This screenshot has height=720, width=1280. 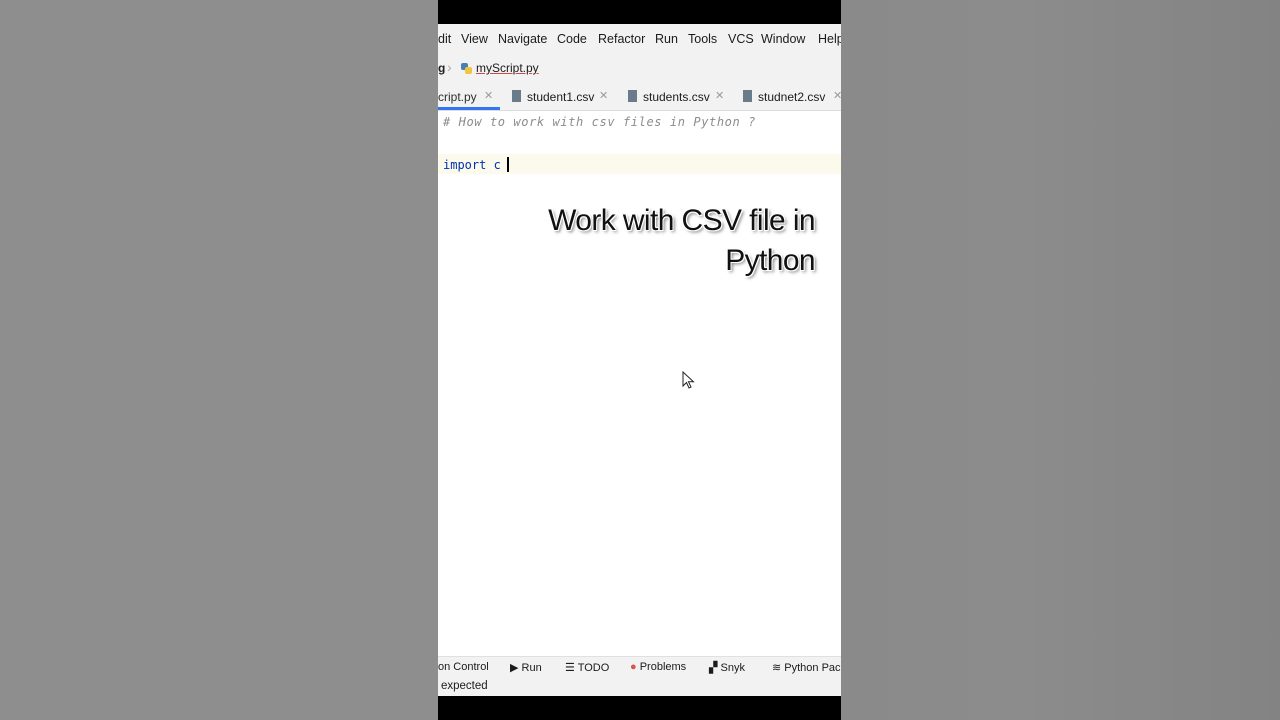 What do you see at coordinates (741, 39) in the screenshot?
I see `menu-vcs: VCS` at bounding box center [741, 39].